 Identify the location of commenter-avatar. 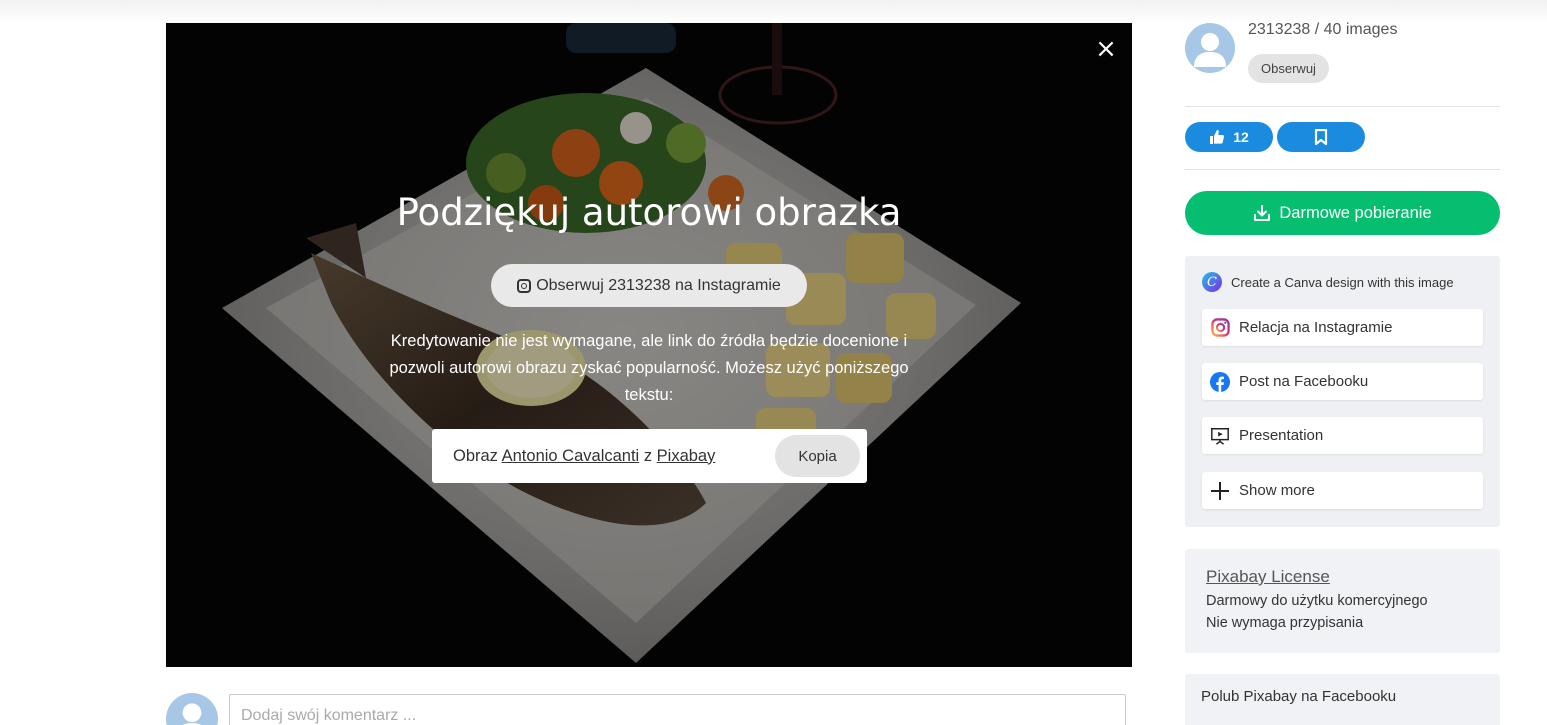
(192, 709).